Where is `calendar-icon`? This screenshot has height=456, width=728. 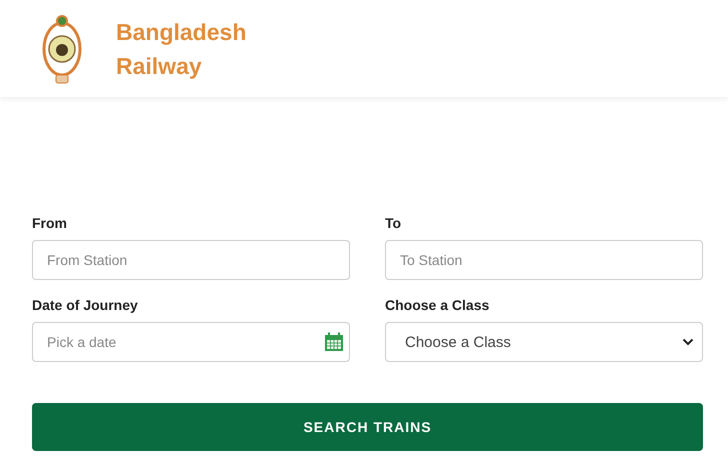 calendar-icon is located at coordinates (334, 342).